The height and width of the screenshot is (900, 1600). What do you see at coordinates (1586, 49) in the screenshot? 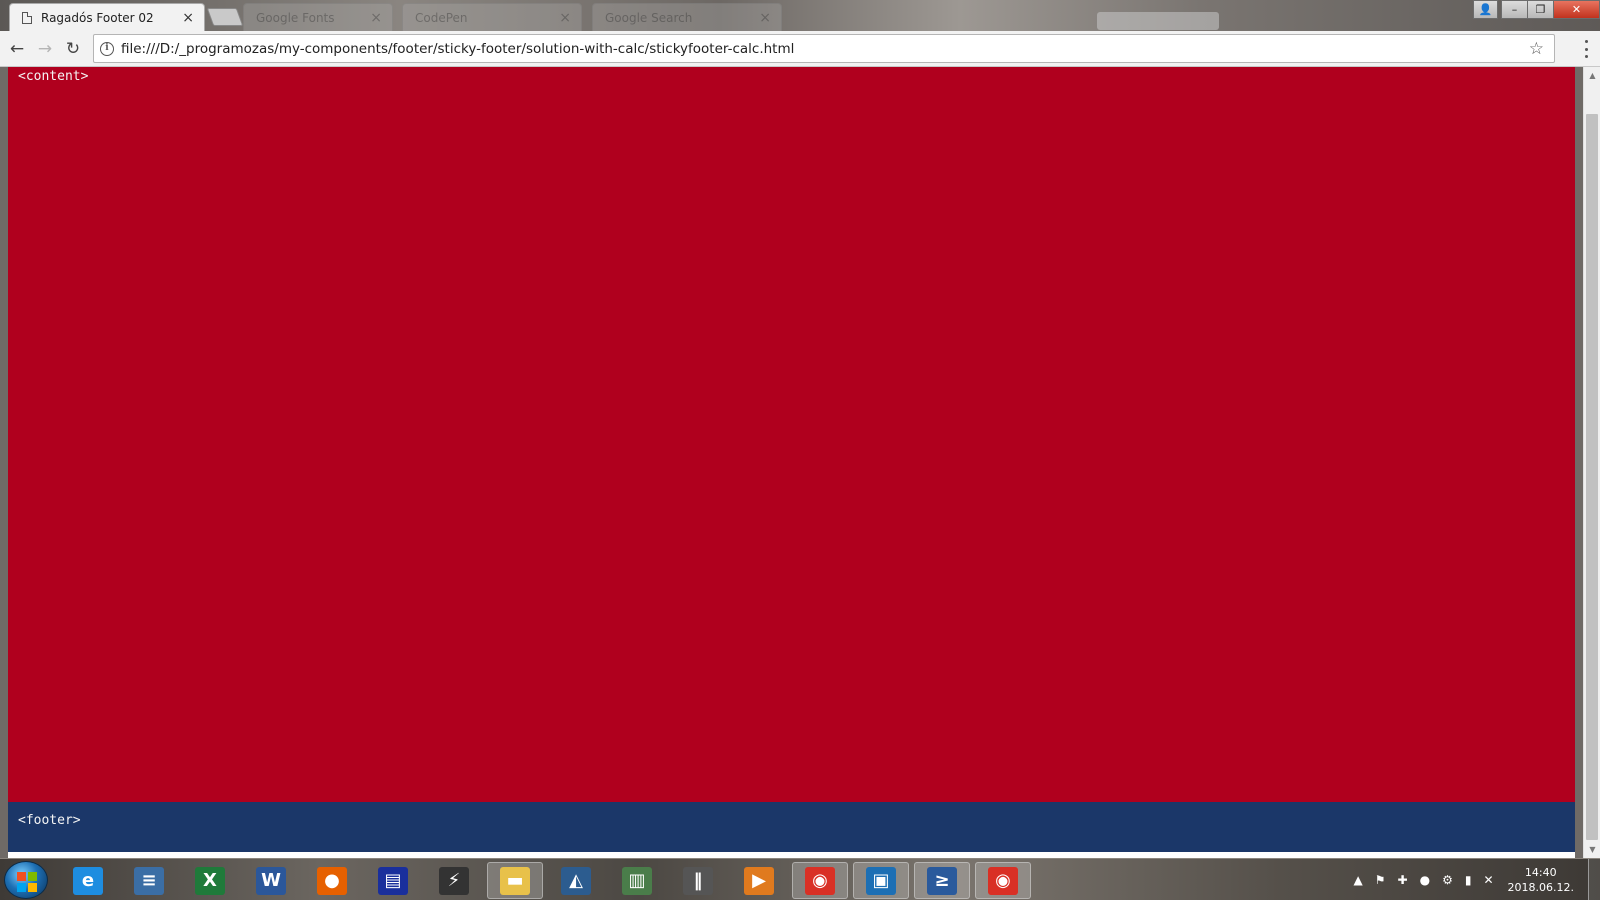
I see `browser-menu-icon` at bounding box center [1586, 49].